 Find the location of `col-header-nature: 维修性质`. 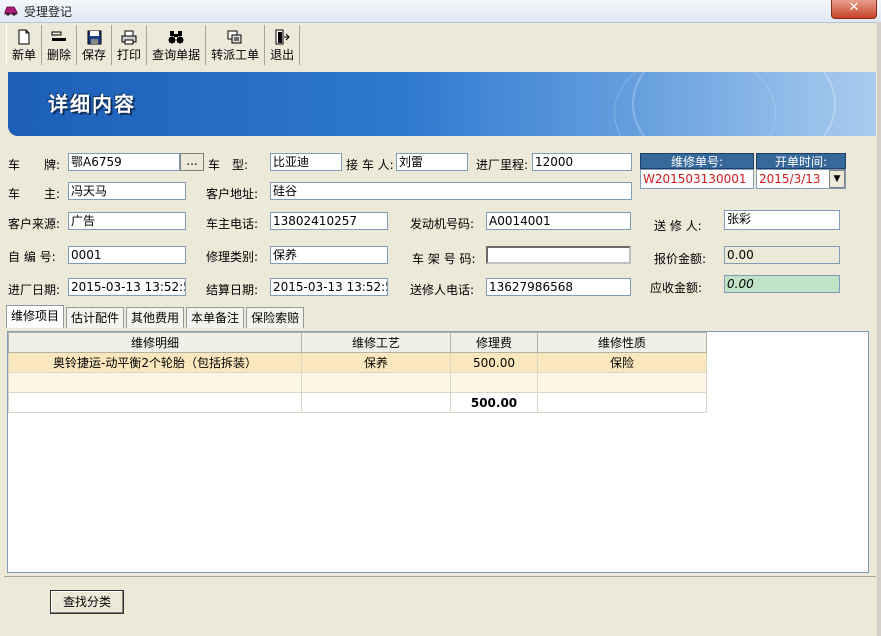

col-header-nature: 维修性质 is located at coordinates (622, 342).